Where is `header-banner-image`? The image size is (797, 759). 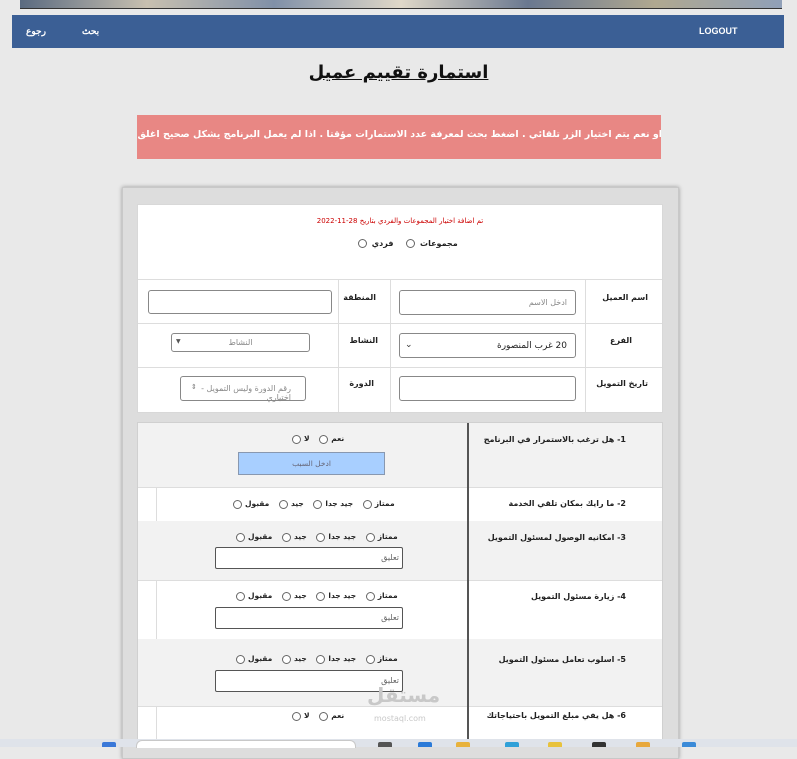
header-banner-image is located at coordinates (401, 4).